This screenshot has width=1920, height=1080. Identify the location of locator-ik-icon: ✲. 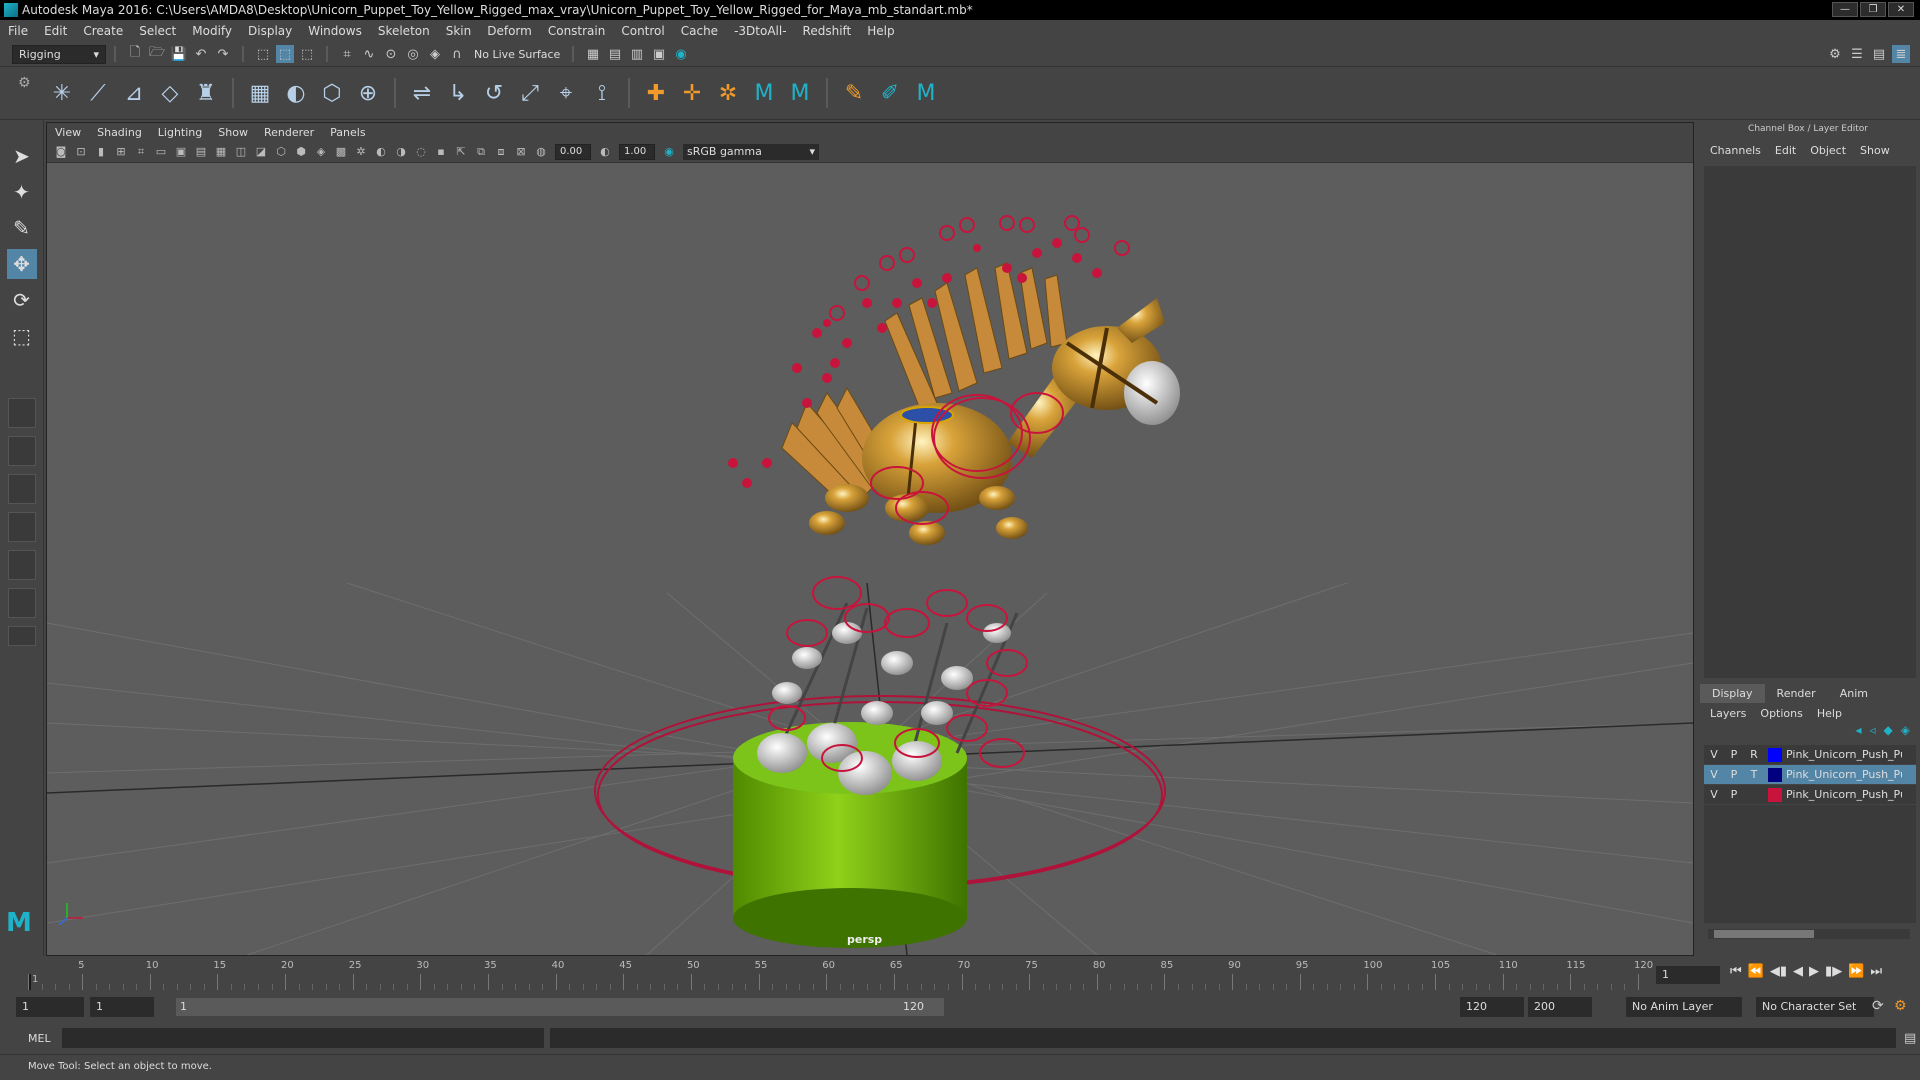
(728, 93).